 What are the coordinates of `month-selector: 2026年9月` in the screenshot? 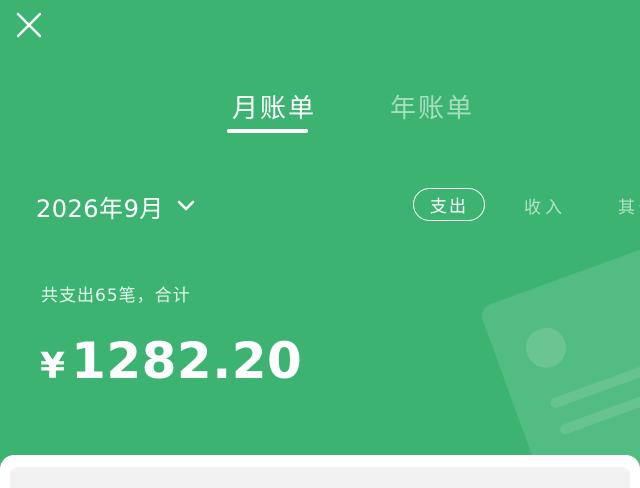 It's located at (116, 206).